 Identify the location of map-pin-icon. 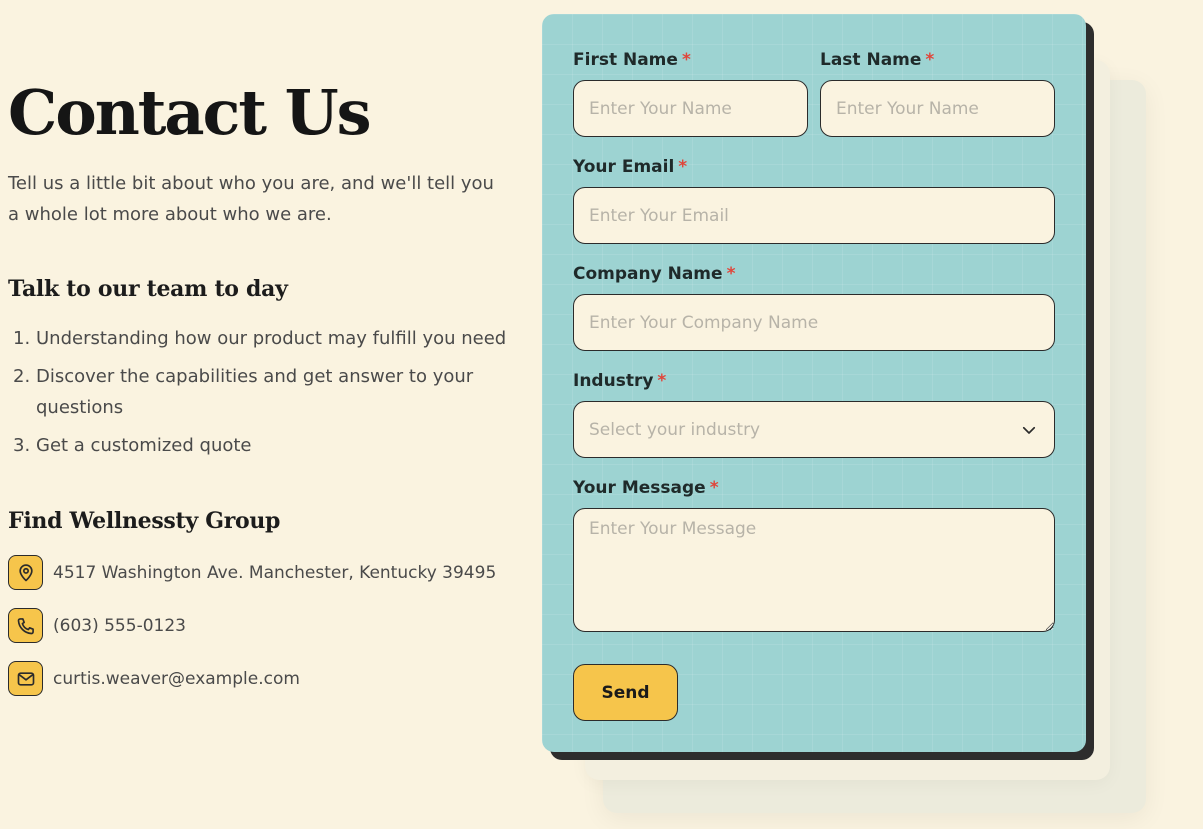
(25, 572).